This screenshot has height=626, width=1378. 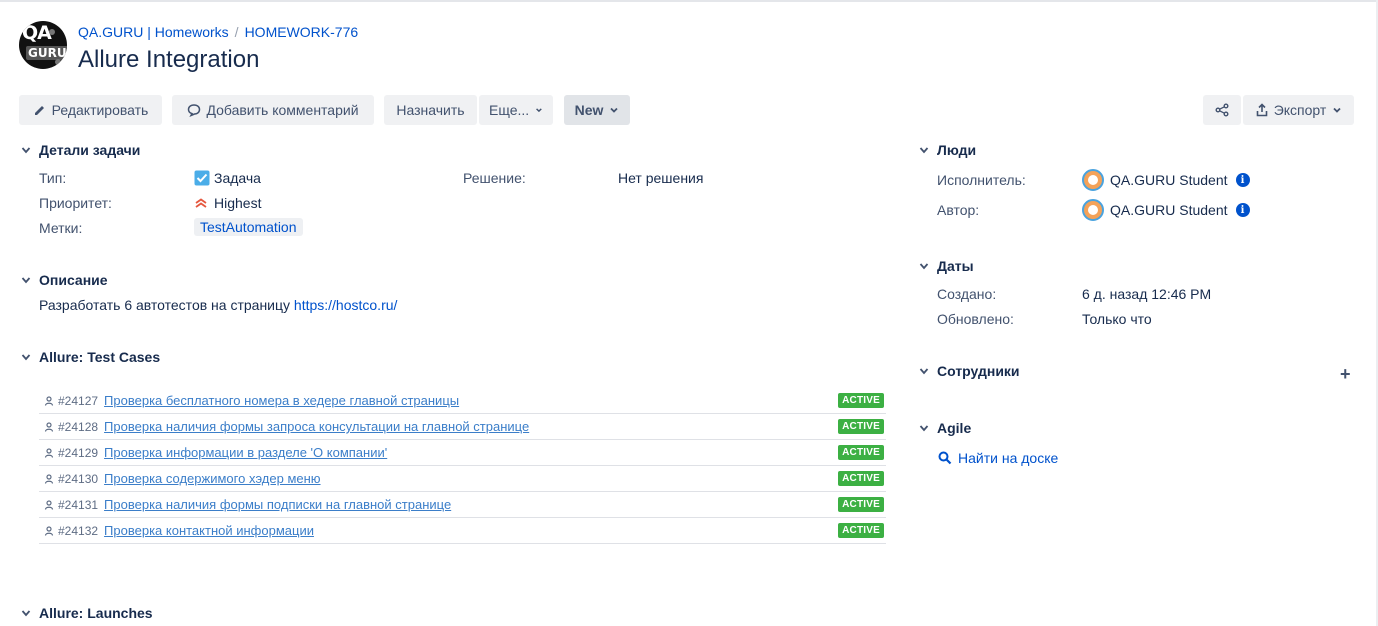 I want to click on priority-label: Приоритет:, so click(x=75, y=203).